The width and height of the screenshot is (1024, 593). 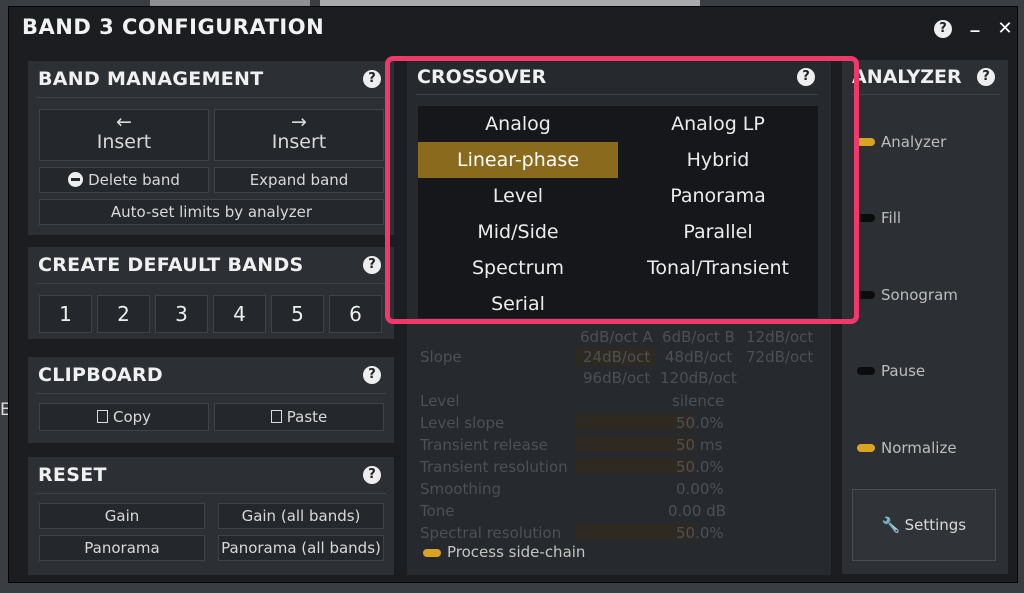 I want to click on minimize-button: _, so click(x=975, y=23).